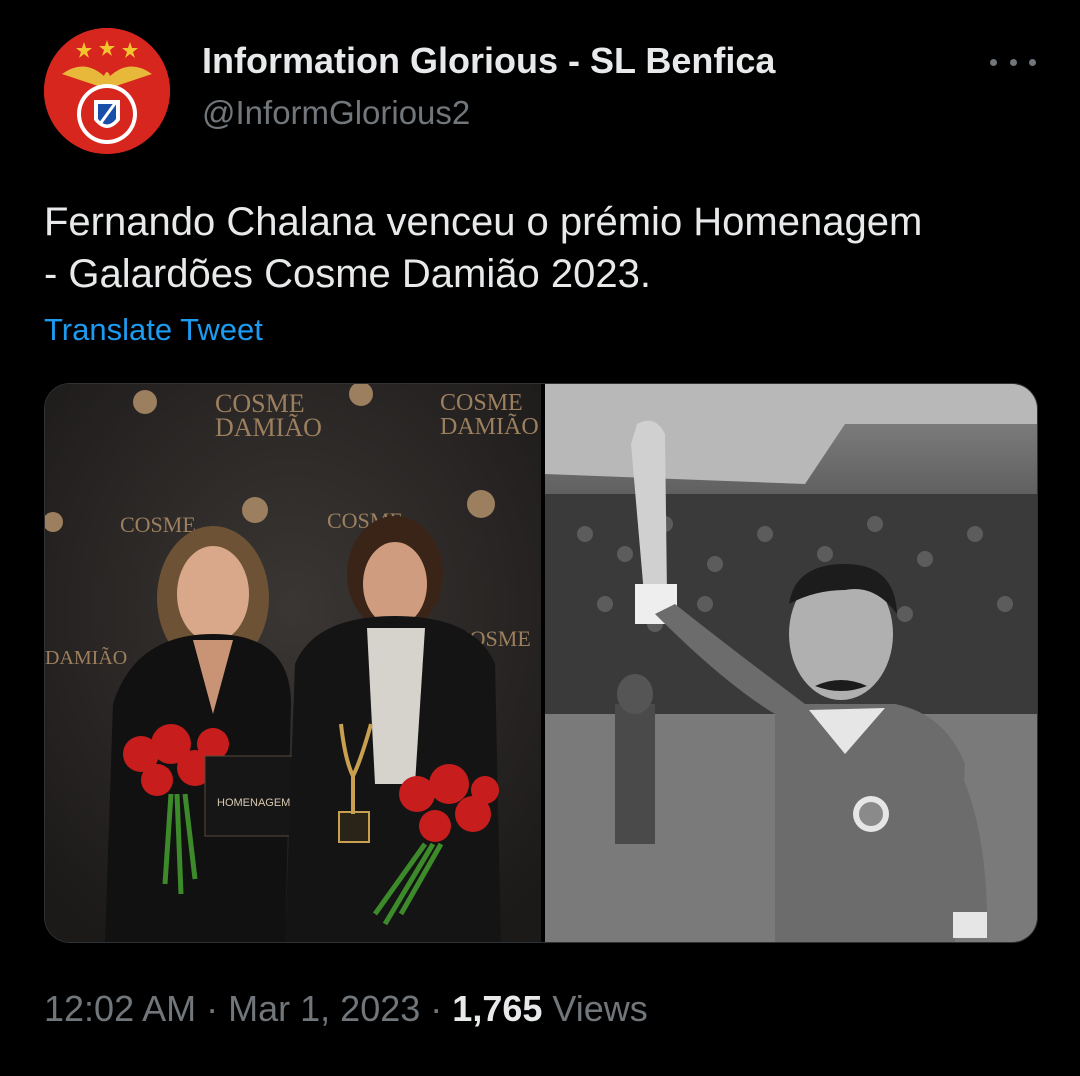 This screenshot has width=1080, height=1076. I want to click on tweet-meta: 12:02 AM · Mar 1, 2023 · 1,765 Views, so click(346, 1009).